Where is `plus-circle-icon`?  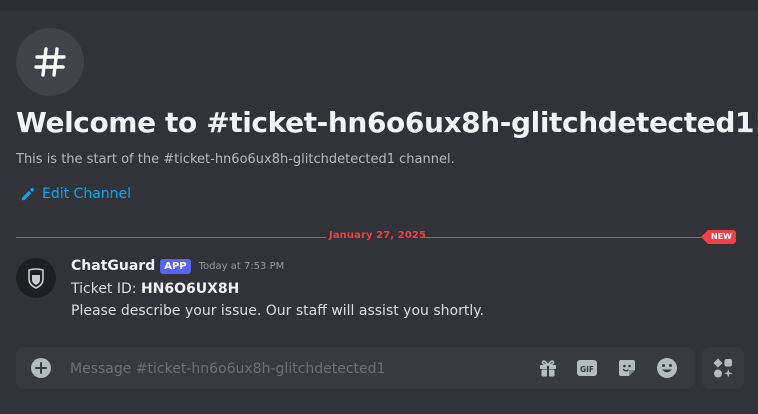 plus-circle-icon is located at coordinates (41, 368).